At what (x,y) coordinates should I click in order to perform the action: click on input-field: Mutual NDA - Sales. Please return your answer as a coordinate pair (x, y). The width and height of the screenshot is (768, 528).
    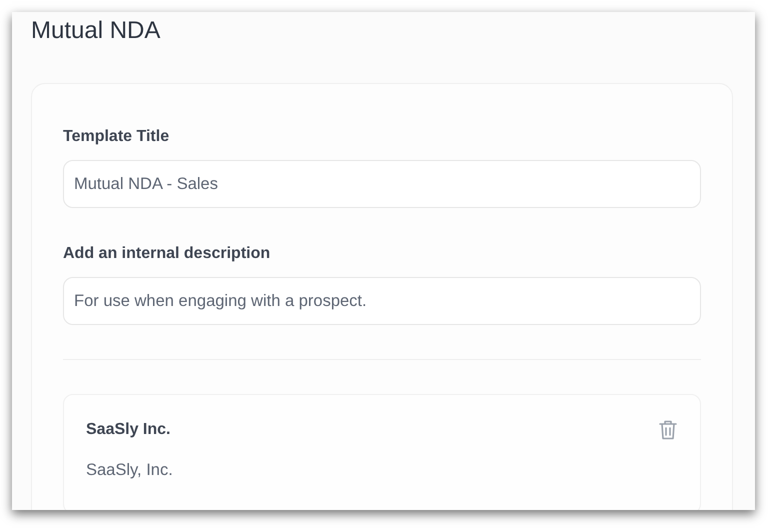
    Looking at the image, I should click on (382, 184).